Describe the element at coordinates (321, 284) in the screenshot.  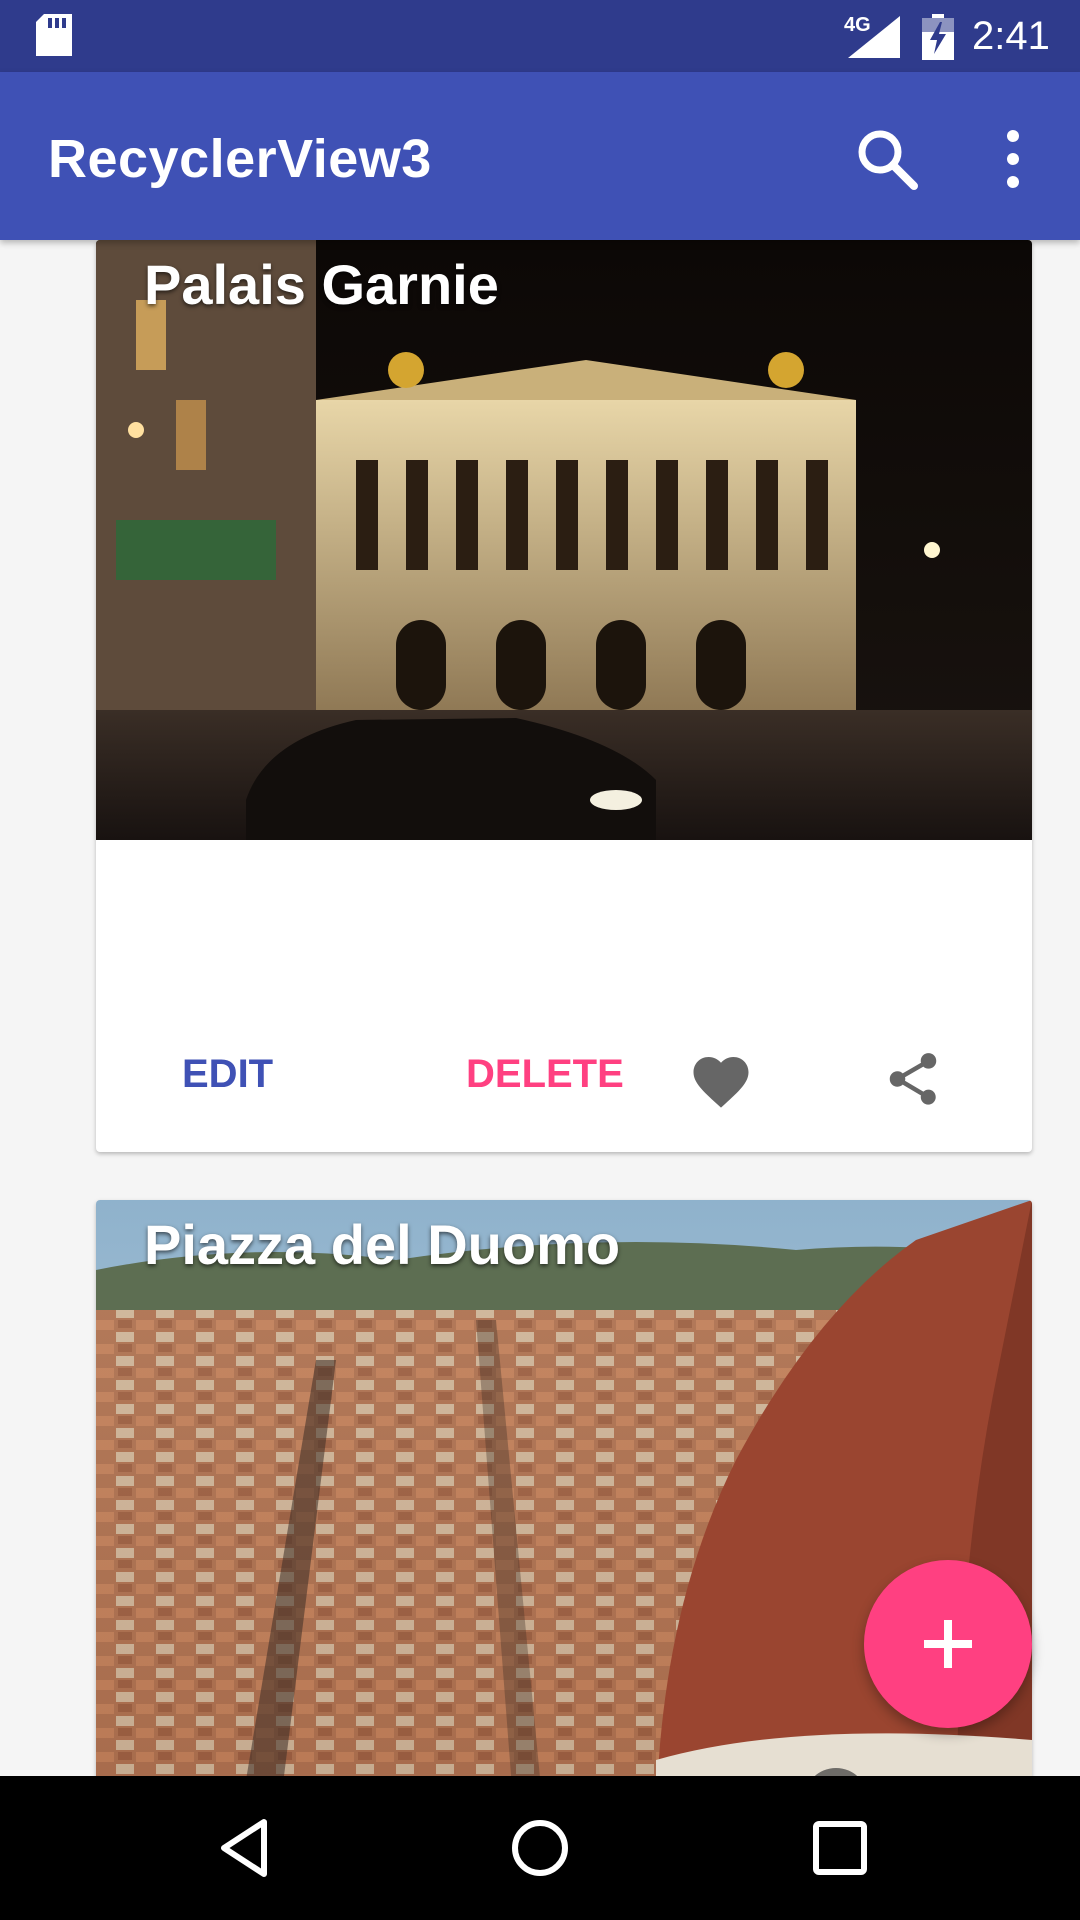
I see `card-title: Palais Garnie` at that location.